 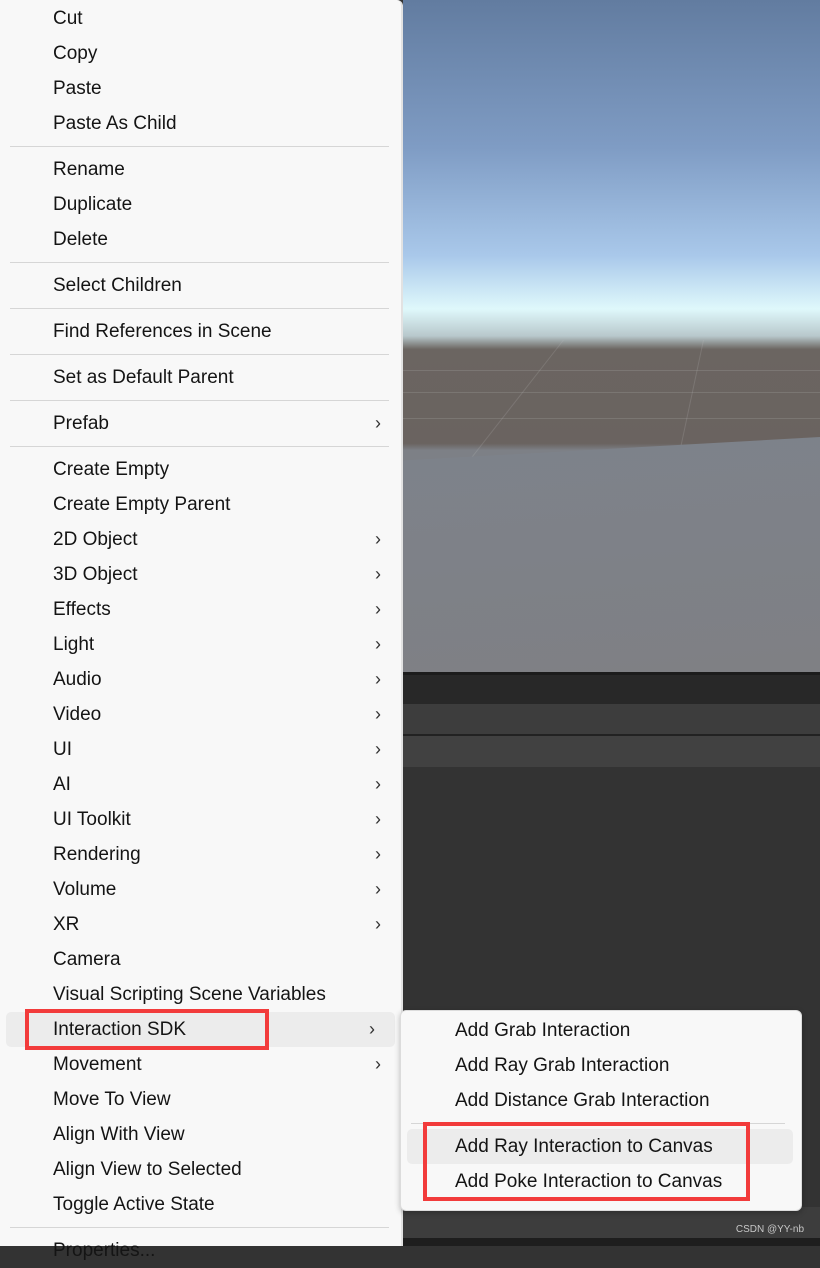 What do you see at coordinates (97, 854) in the screenshot?
I see `menu-item-label: Rendering` at bounding box center [97, 854].